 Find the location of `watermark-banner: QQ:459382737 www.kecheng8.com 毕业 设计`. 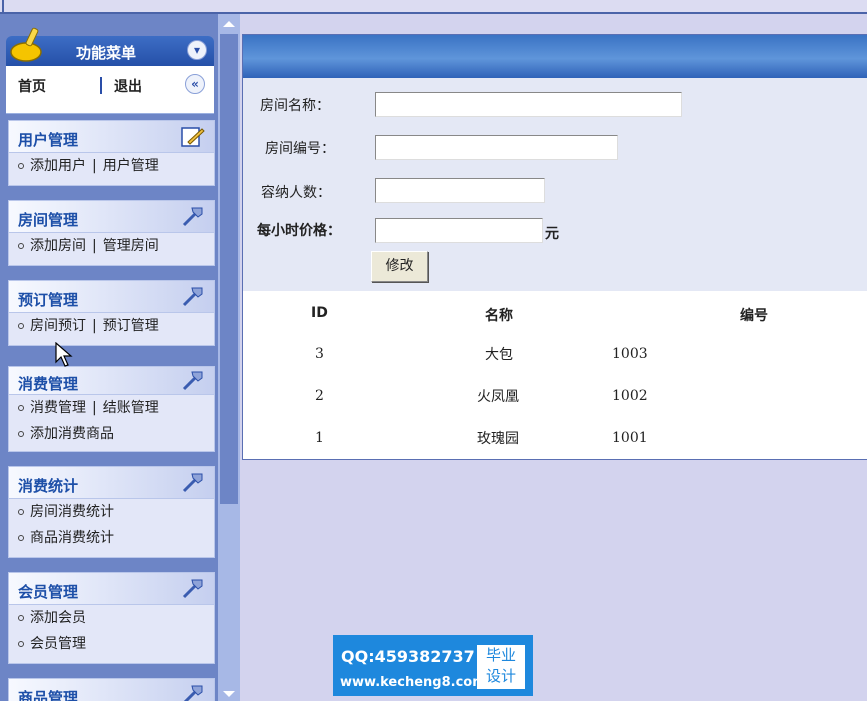

watermark-banner: QQ:459382737 www.kecheng8.com 毕业 设计 is located at coordinates (433, 665).